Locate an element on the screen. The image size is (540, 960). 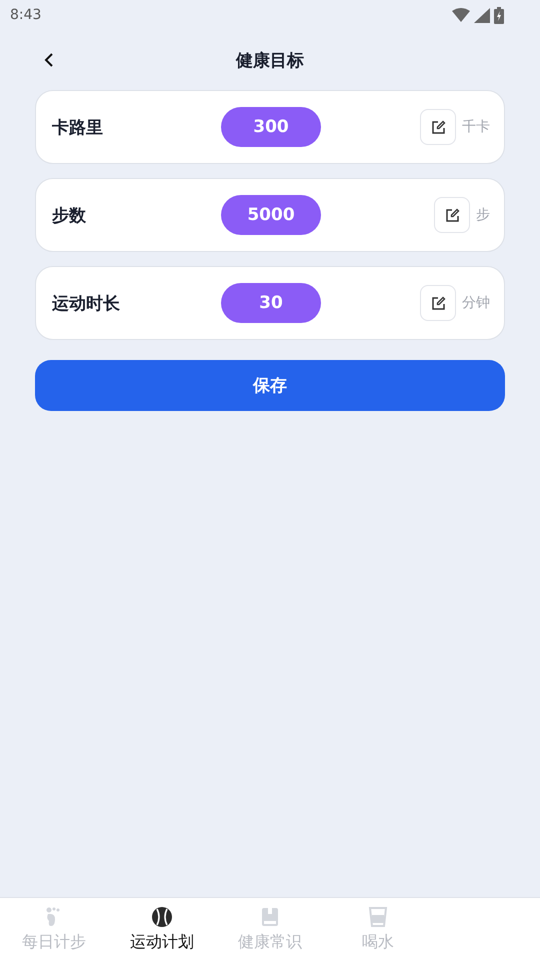
goal-value: 300 is located at coordinates (271, 127).